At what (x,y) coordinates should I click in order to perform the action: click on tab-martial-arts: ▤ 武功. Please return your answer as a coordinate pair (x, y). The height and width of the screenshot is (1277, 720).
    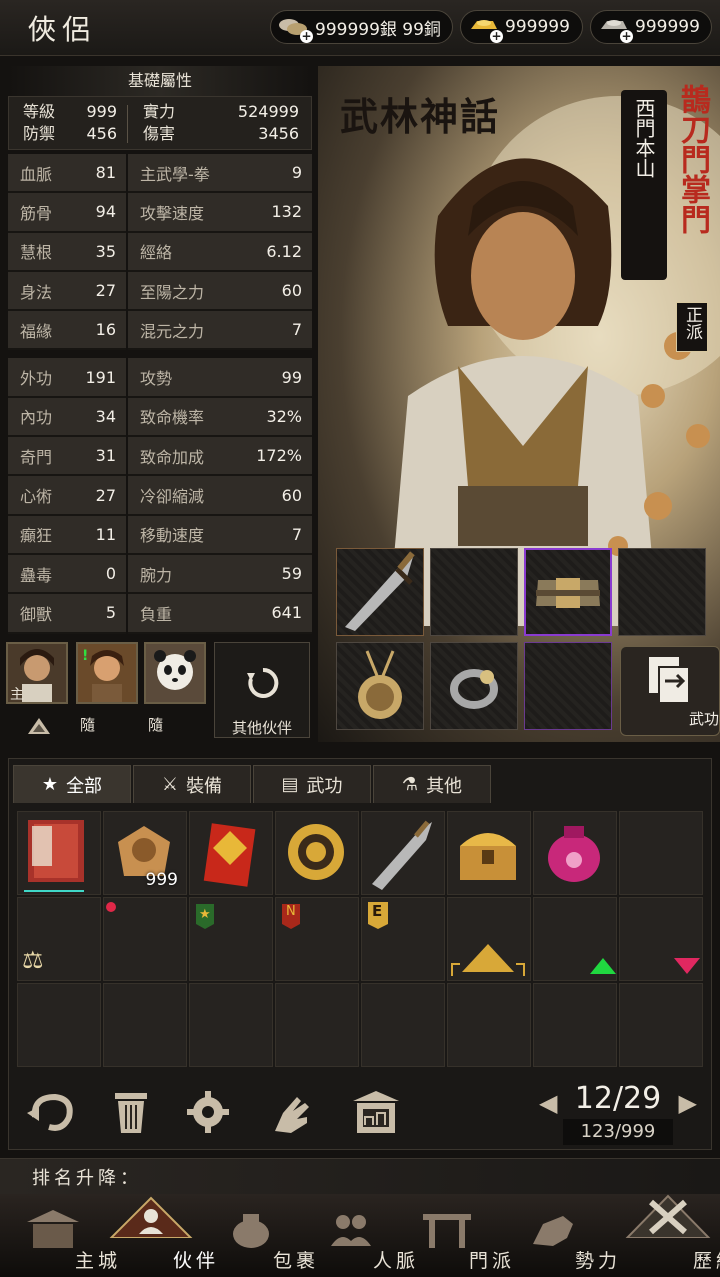
    Looking at the image, I should click on (312, 784).